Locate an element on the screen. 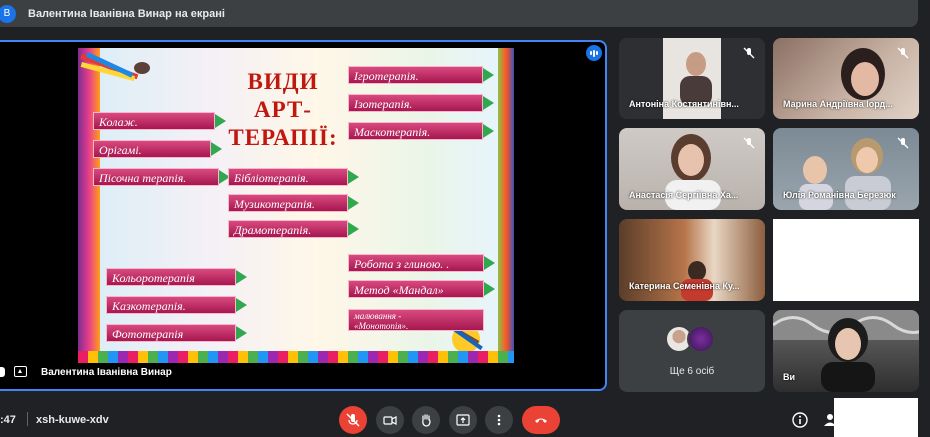  slide-item-small-line: «Монотопія». is located at coordinates (381, 326).